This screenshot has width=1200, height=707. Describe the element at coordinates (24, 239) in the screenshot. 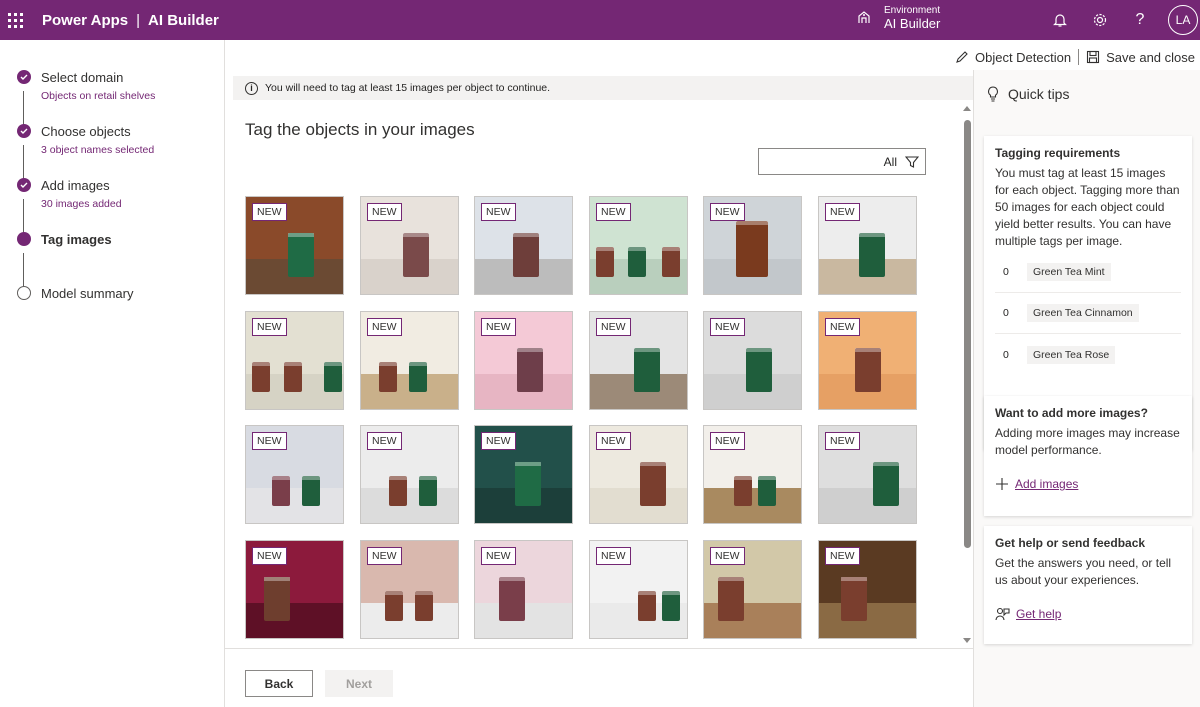

I see `current-step-icon` at that location.